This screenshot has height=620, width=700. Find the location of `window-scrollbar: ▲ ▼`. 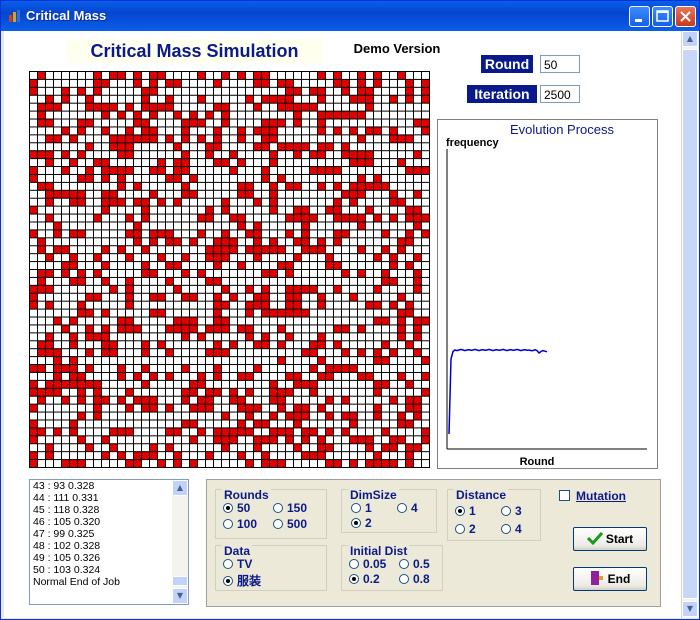

window-scrollbar: ▲ ▼ is located at coordinates (690, 324).